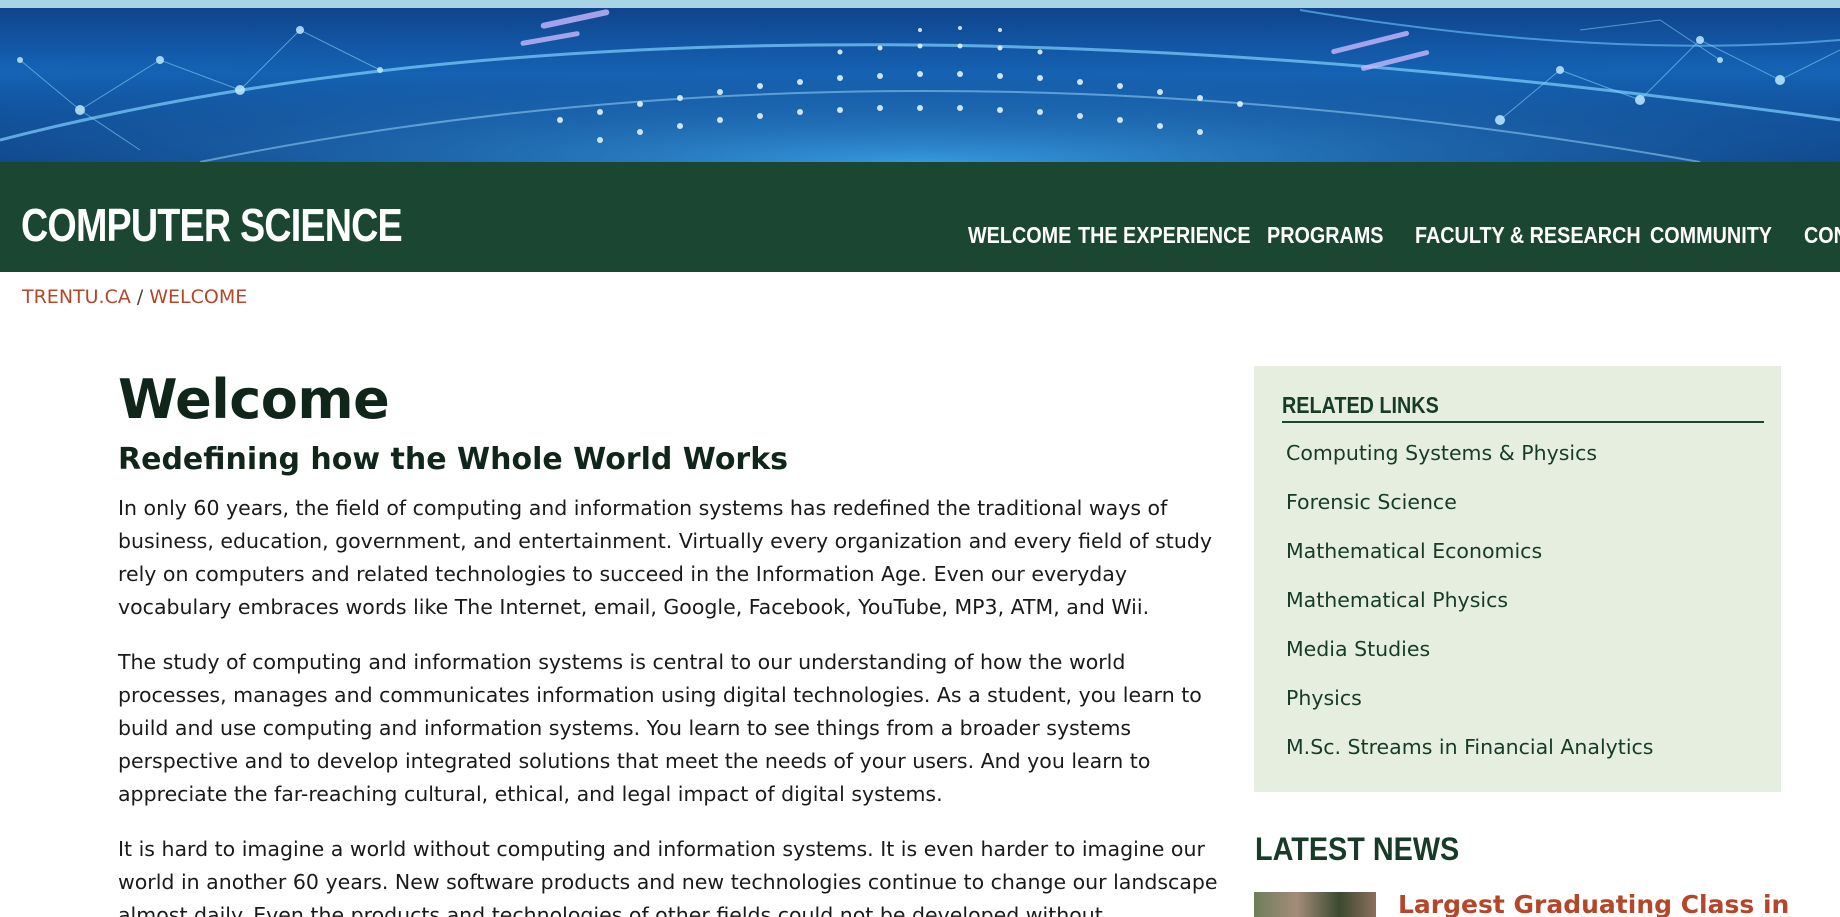  Describe the element at coordinates (1412, 551) in the screenshot. I see `related-link-mathematical-economics: Mathematical Economics` at that location.